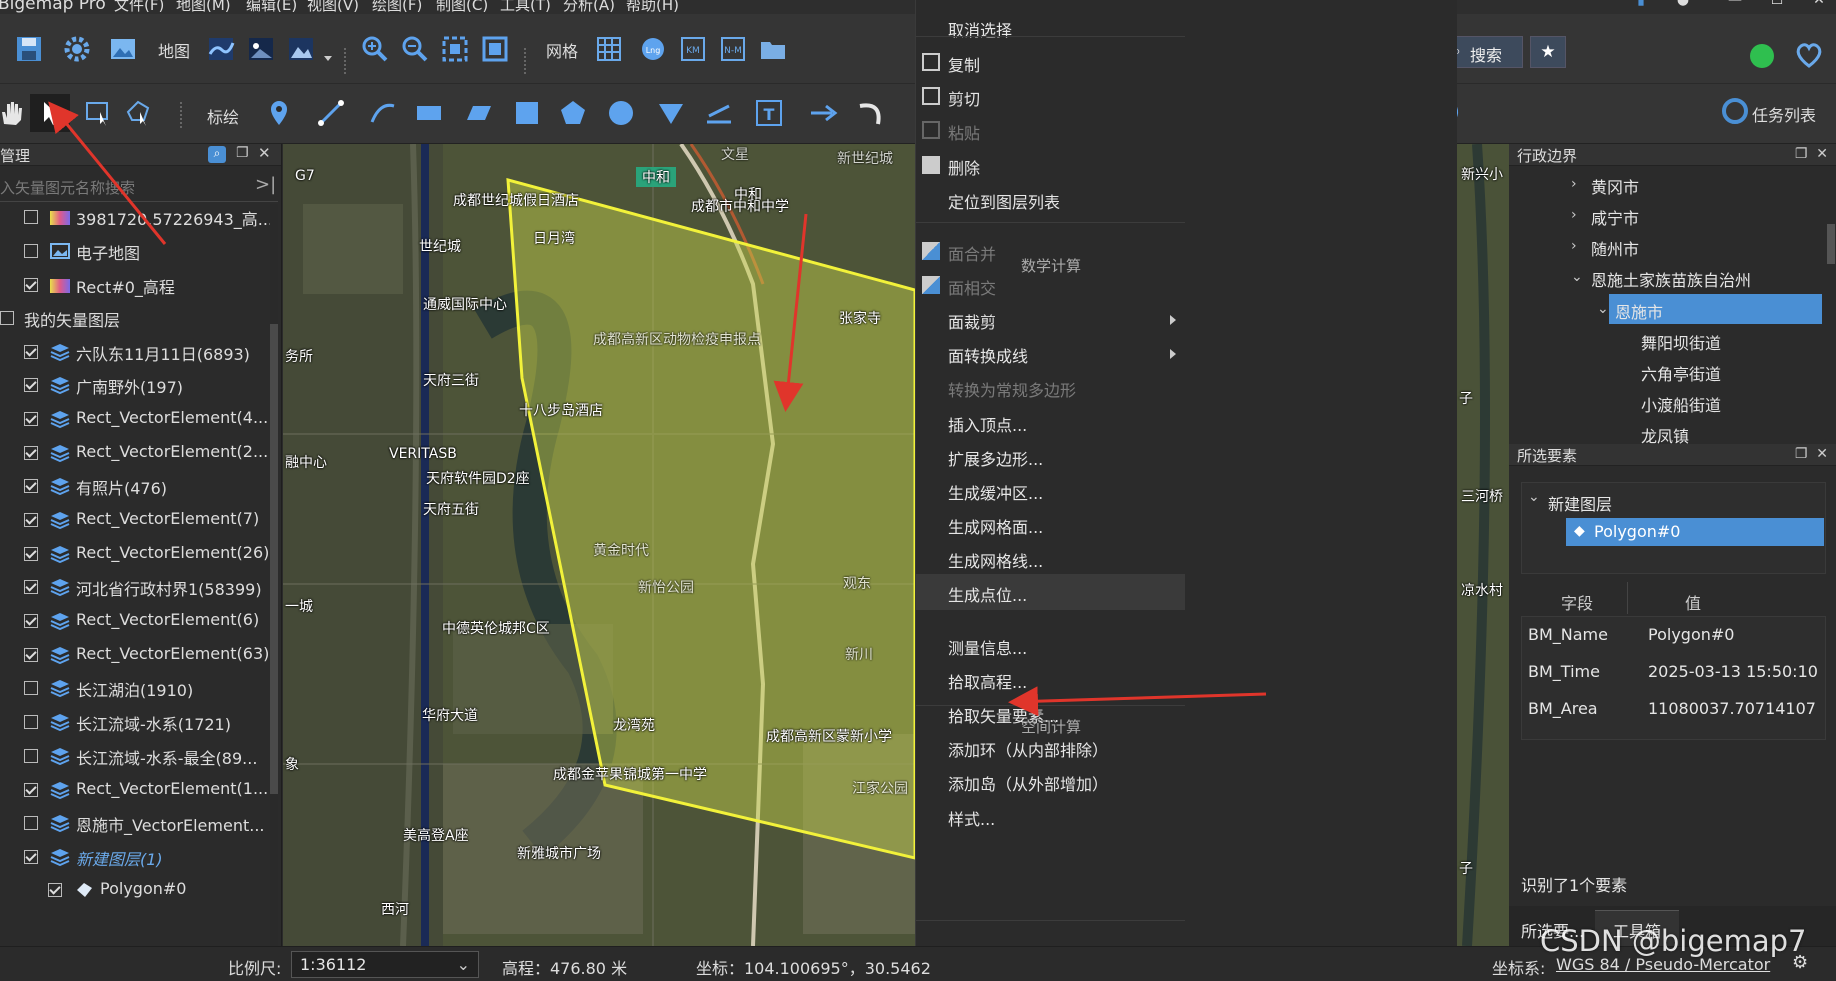 The width and height of the screenshot is (1836, 981). I want to click on layer-row: 有照片(476), so click(135, 486).